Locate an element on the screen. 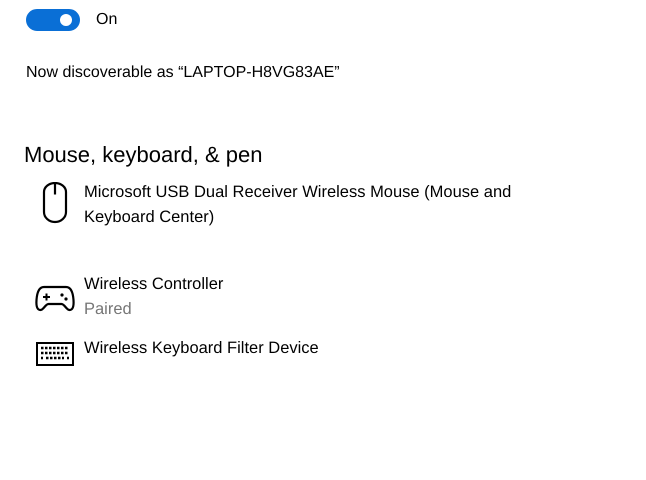 This screenshot has width=646, height=480. discoverable-text: Now discoverable as “LAPTOP-H8VG83AE” is located at coordinates (183, 73).